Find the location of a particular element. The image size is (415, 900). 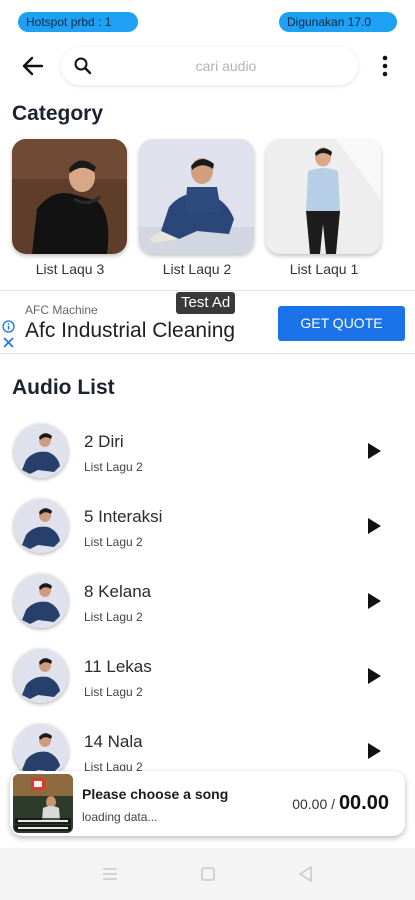

nav-home-icon is located at coordinates (208, 874).